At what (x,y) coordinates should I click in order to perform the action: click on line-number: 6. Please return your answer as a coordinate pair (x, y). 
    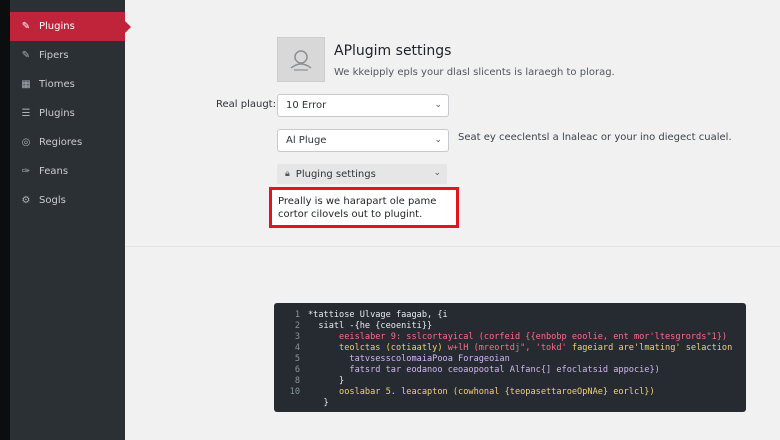
    Looking at the image, I should click on (297, 370).